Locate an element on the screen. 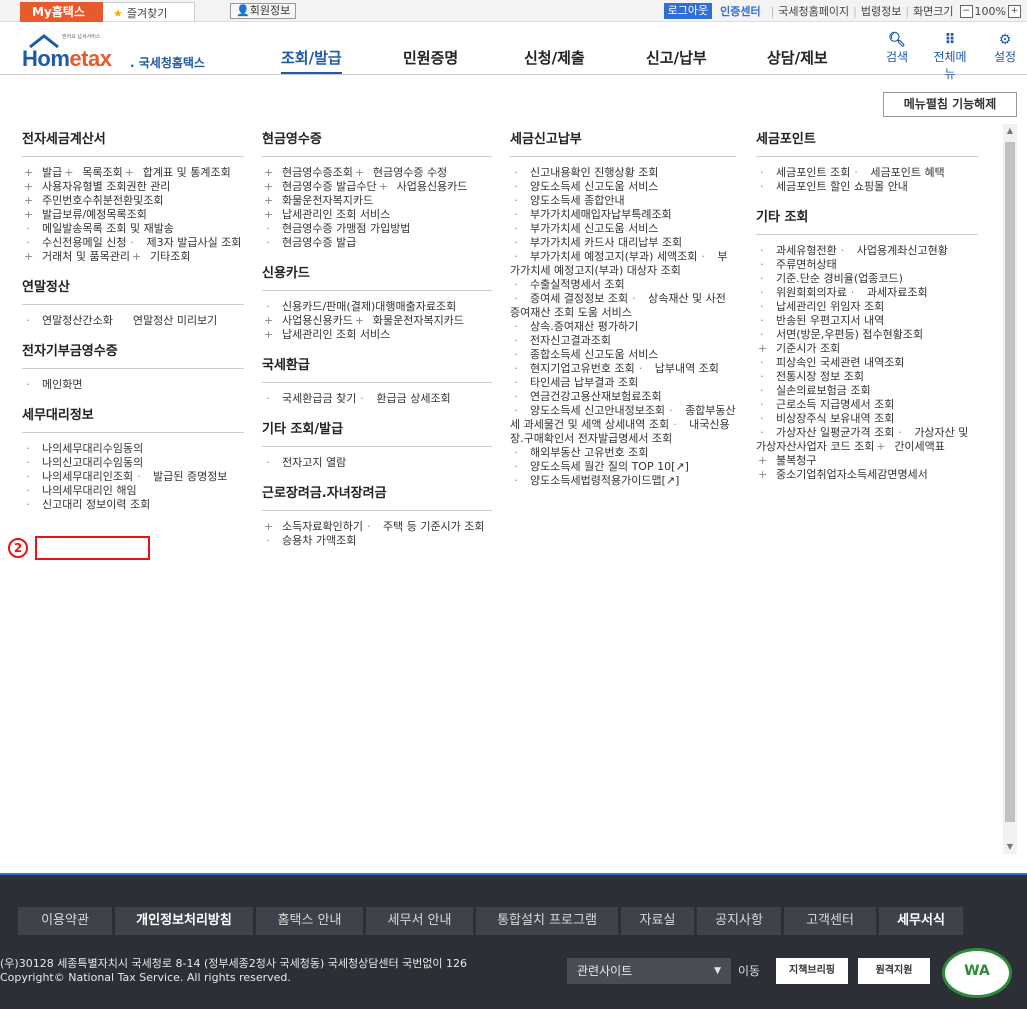 Image resolution: width=1027 pixels, height=1009 pixels. menu-item: + 기준시가 조회 is located at coordinates (798, 348).